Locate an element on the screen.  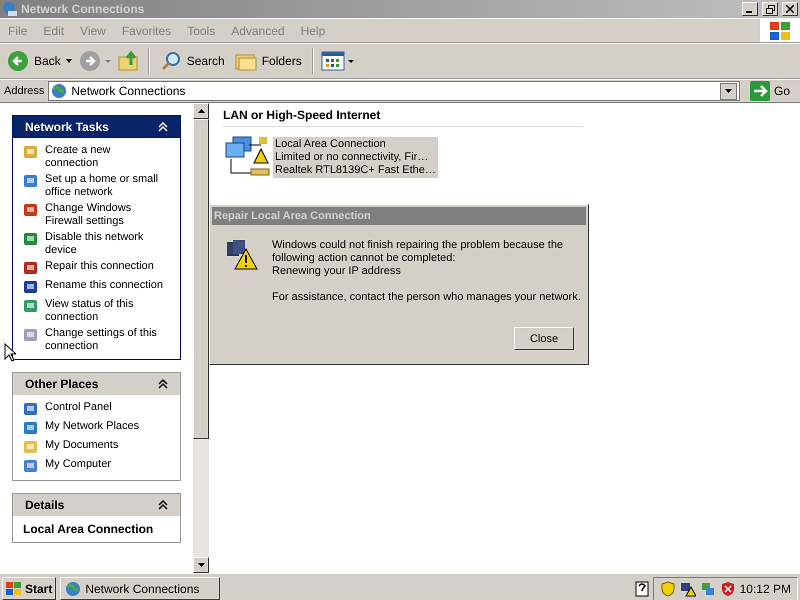
close-dialog-button: Close is located at coordinates (544, 338).